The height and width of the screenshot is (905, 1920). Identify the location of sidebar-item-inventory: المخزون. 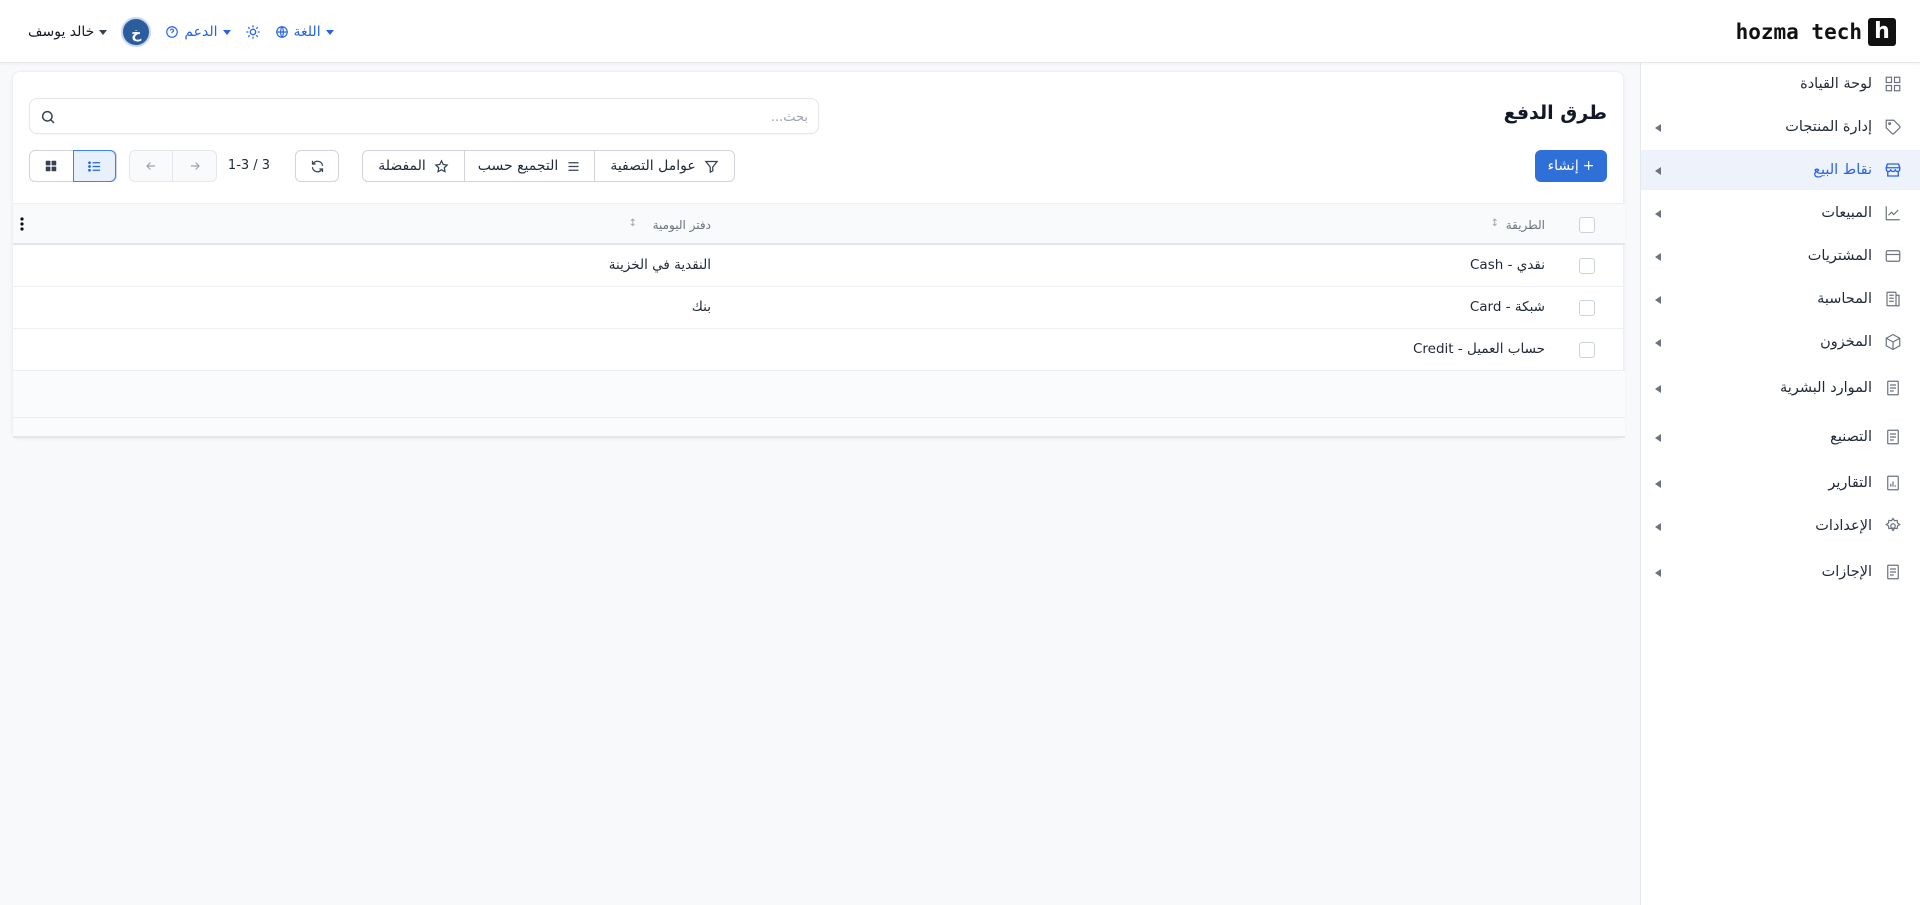
(1780, 342).